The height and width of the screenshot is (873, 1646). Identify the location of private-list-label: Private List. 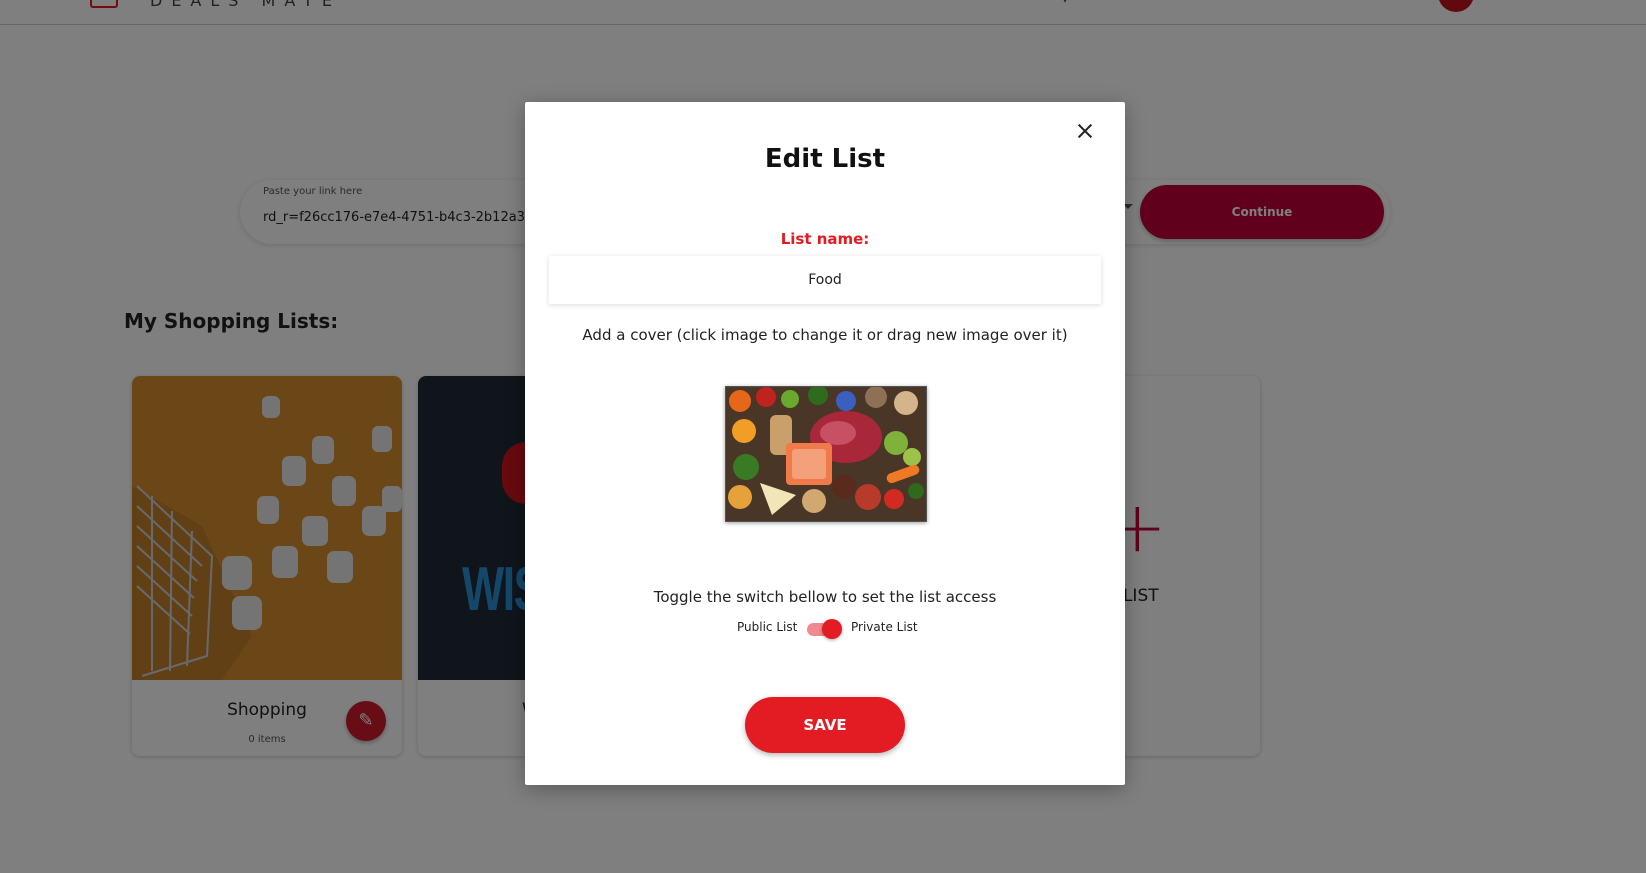
(884, 627).